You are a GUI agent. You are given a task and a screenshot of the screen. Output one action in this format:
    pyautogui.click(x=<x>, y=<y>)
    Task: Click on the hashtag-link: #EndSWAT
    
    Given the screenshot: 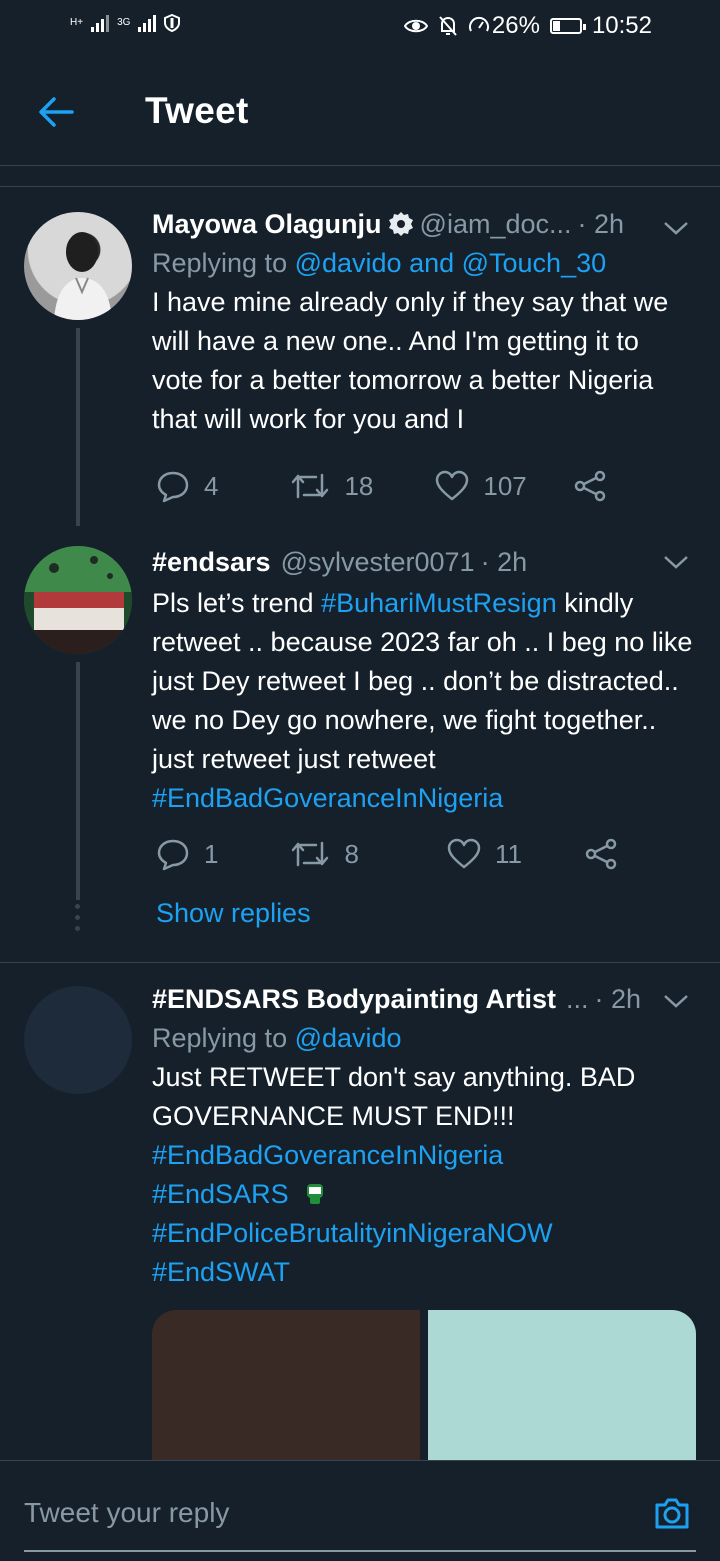 What is the action you would take?
    pyautogui.click(x=424, y=1272)
    